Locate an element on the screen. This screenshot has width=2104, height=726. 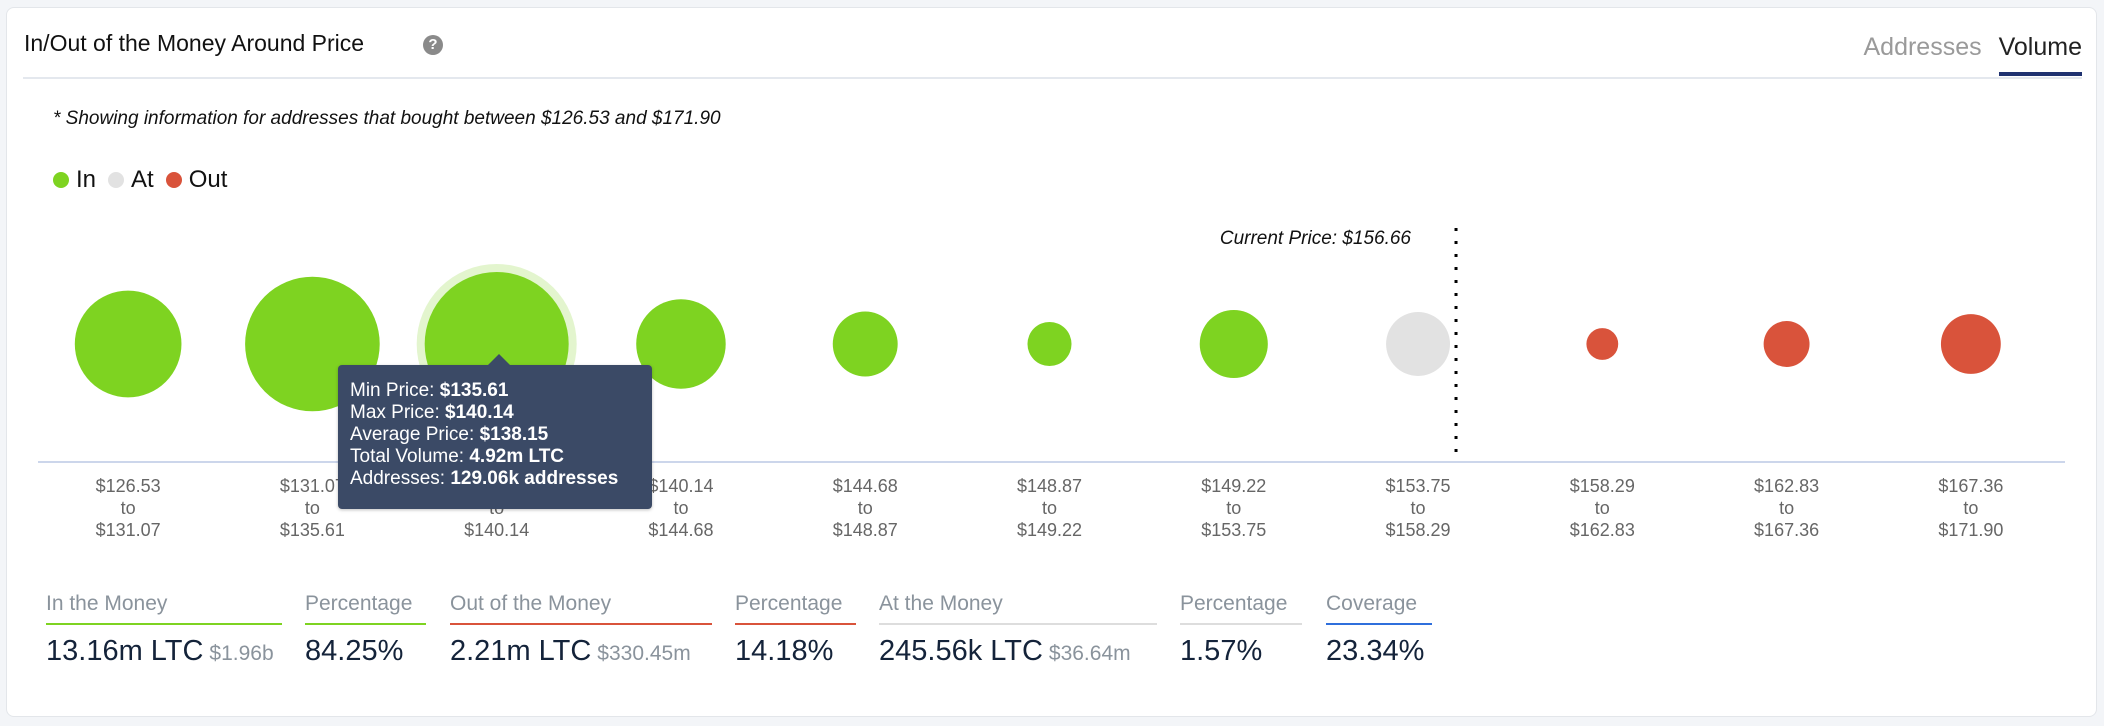
x-tick-label: $171.90 is located at coordinates (1970, 530).